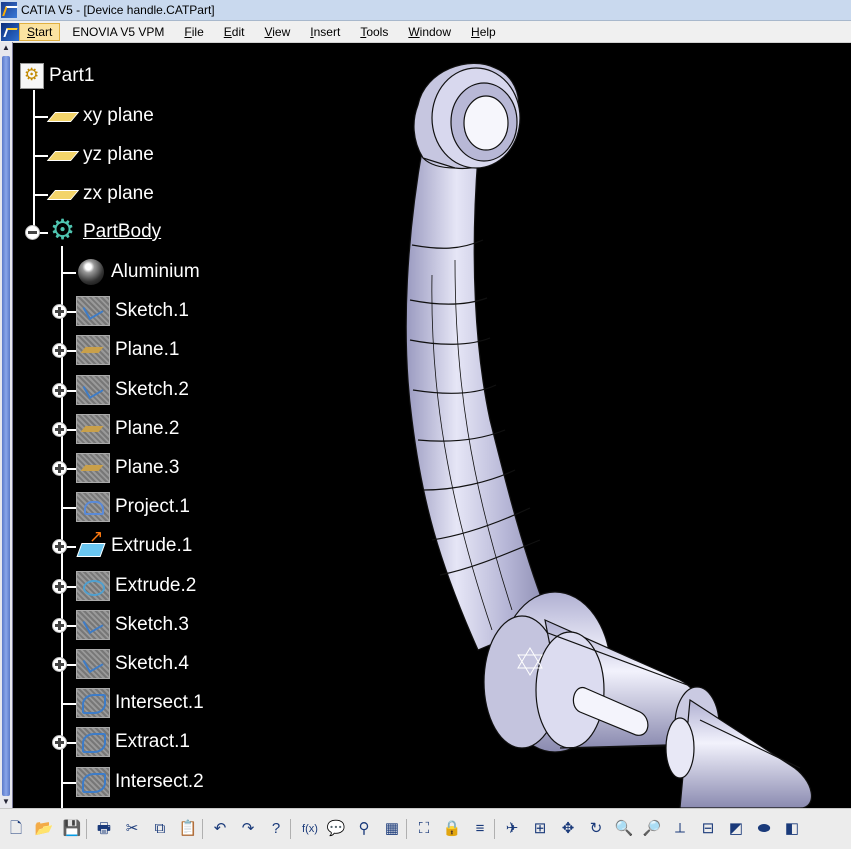 Image resolution: width=851 pixels, height=849 pixels. I want to click on menu-edit: Edit, so click(234, 32).